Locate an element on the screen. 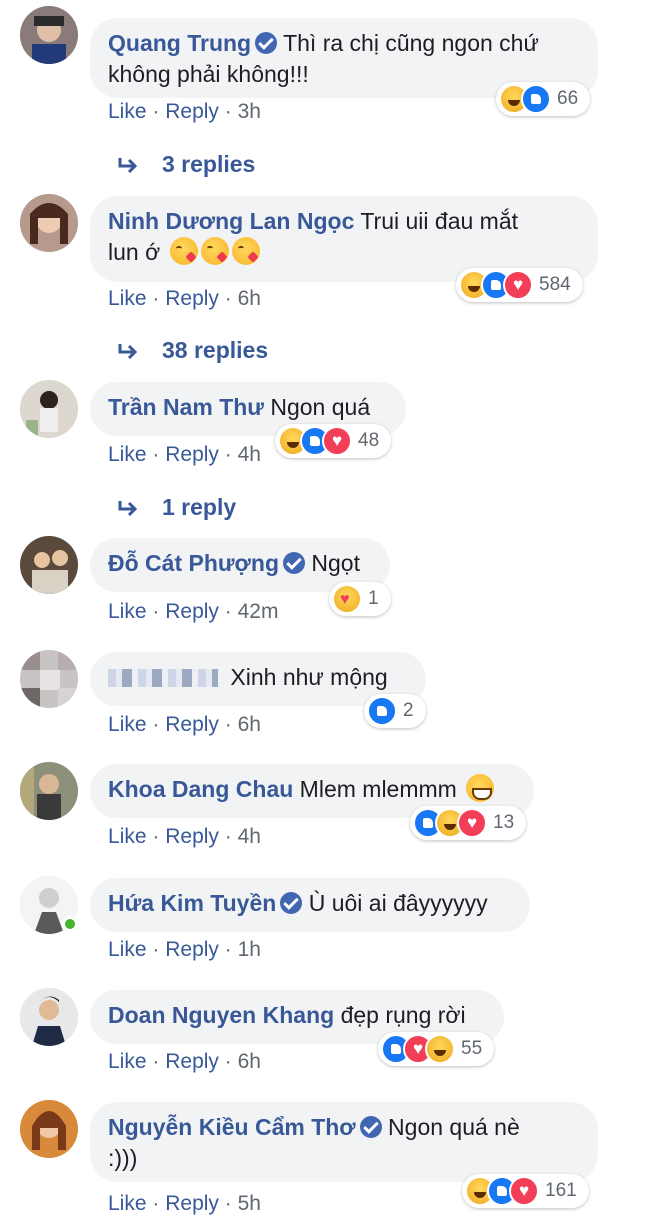  view-replies-link: 38 replies is located at coordinates (193, 350).